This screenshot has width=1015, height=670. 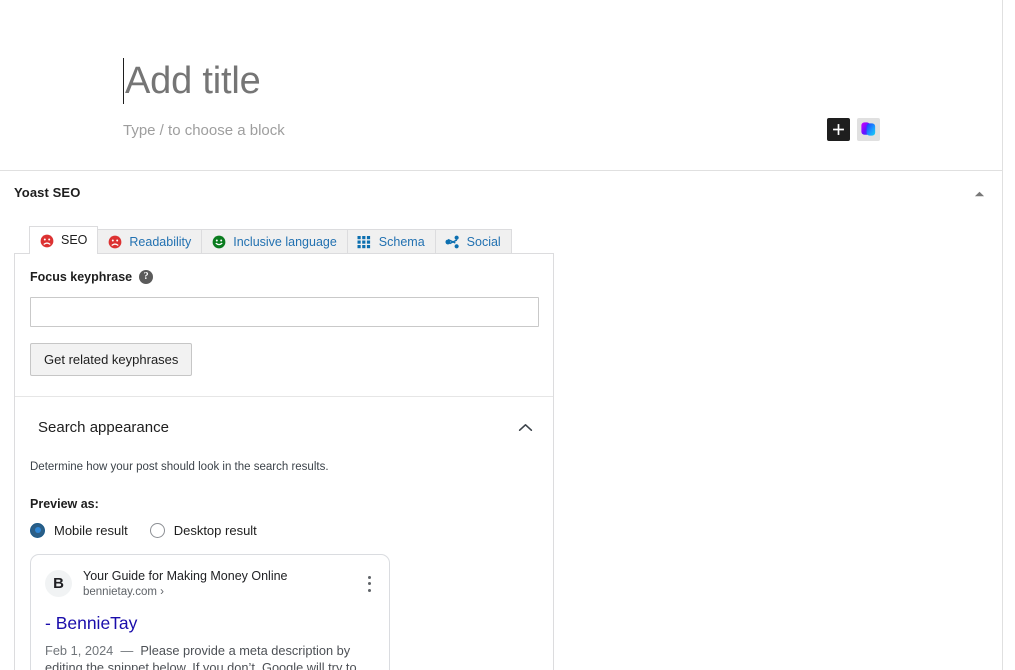 What do you see at coordinates (473, 81) in the screenshot?
I see `post-title-field: Add title` at bounding box center [473, 81].